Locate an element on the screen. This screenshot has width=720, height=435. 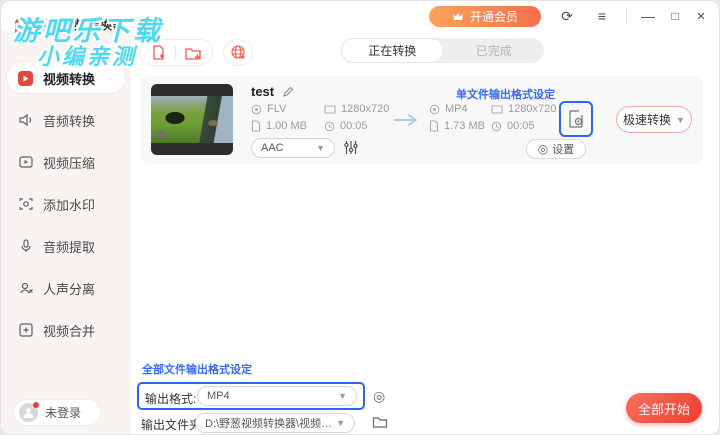
vip-upgrade-label: 开通会员 is located at coordinates (493, 17).